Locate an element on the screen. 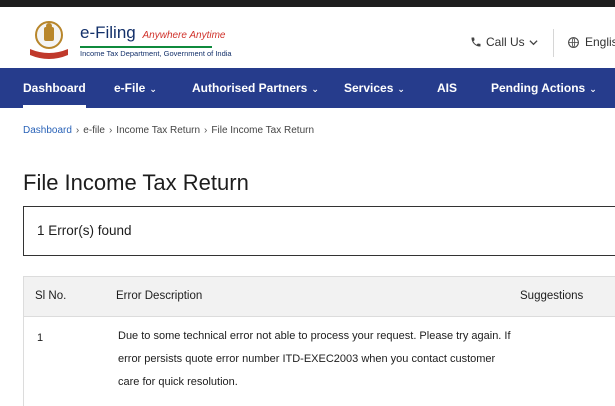 This screenshot has width=615, height=406. header-sl-no: Sl No. is located at coordinates (51, 296).